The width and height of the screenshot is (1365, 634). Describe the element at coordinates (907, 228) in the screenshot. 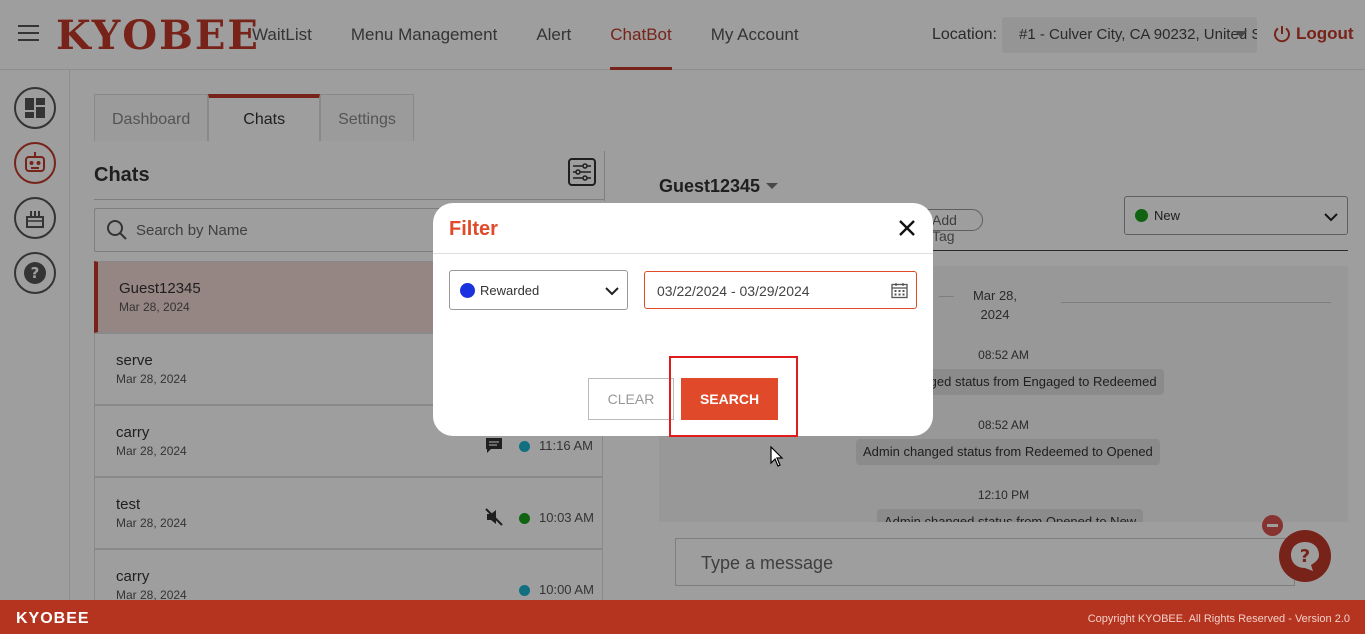

I see `close-icon` at that location.